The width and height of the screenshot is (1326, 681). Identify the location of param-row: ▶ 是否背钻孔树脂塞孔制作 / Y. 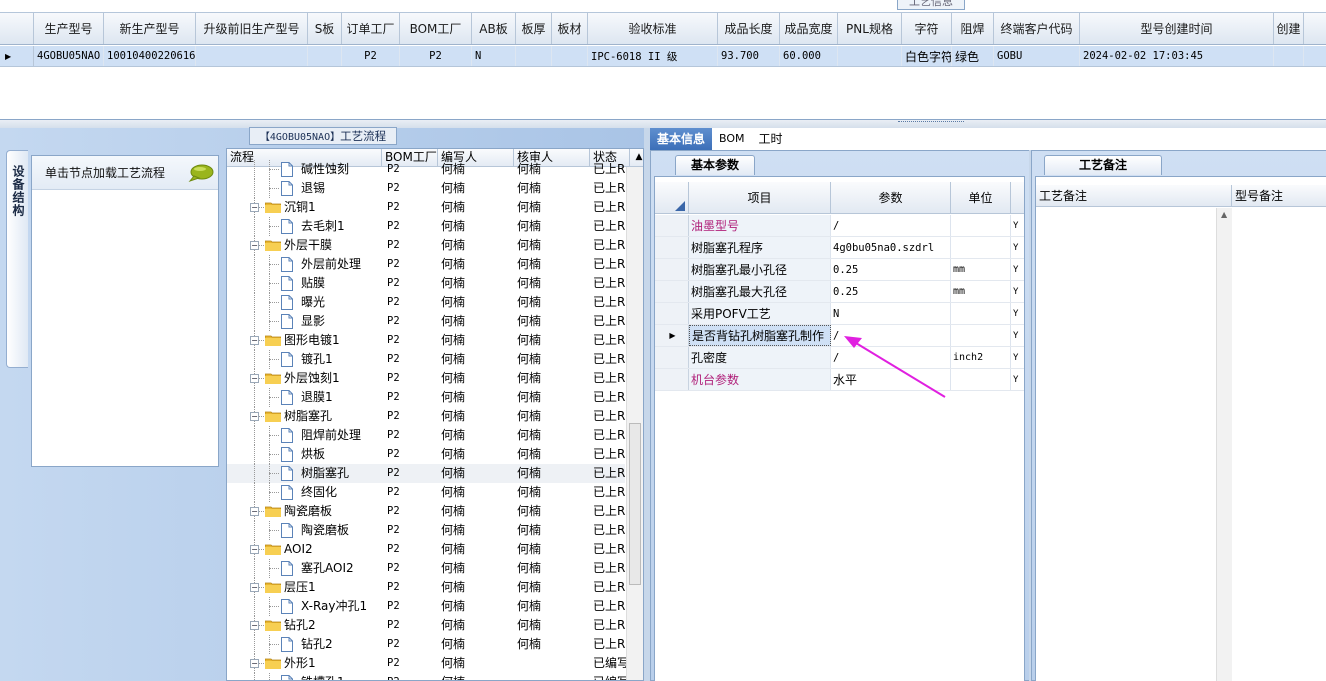
(839, 336).